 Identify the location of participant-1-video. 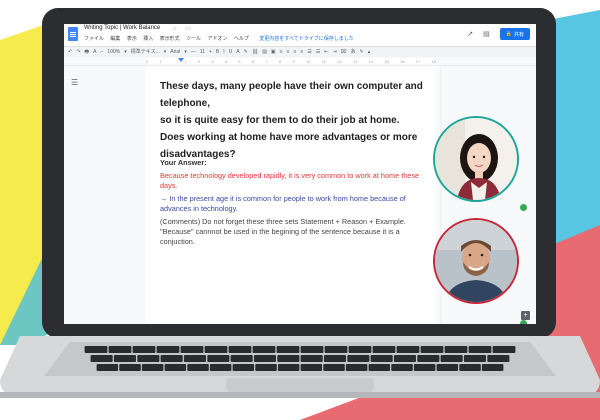
(476, 159).